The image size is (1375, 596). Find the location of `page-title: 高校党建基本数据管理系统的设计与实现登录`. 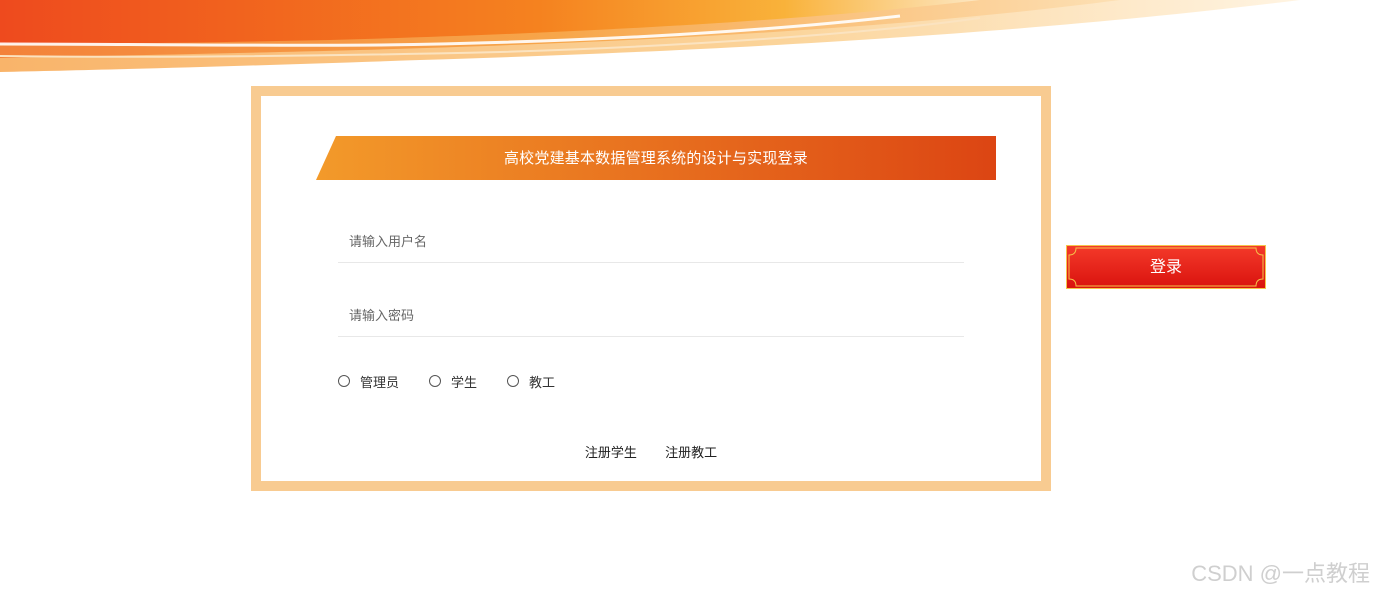

page-title: 高校党建基本数据管理系统的设计与实现登录 is located at coordinates (655, 158).